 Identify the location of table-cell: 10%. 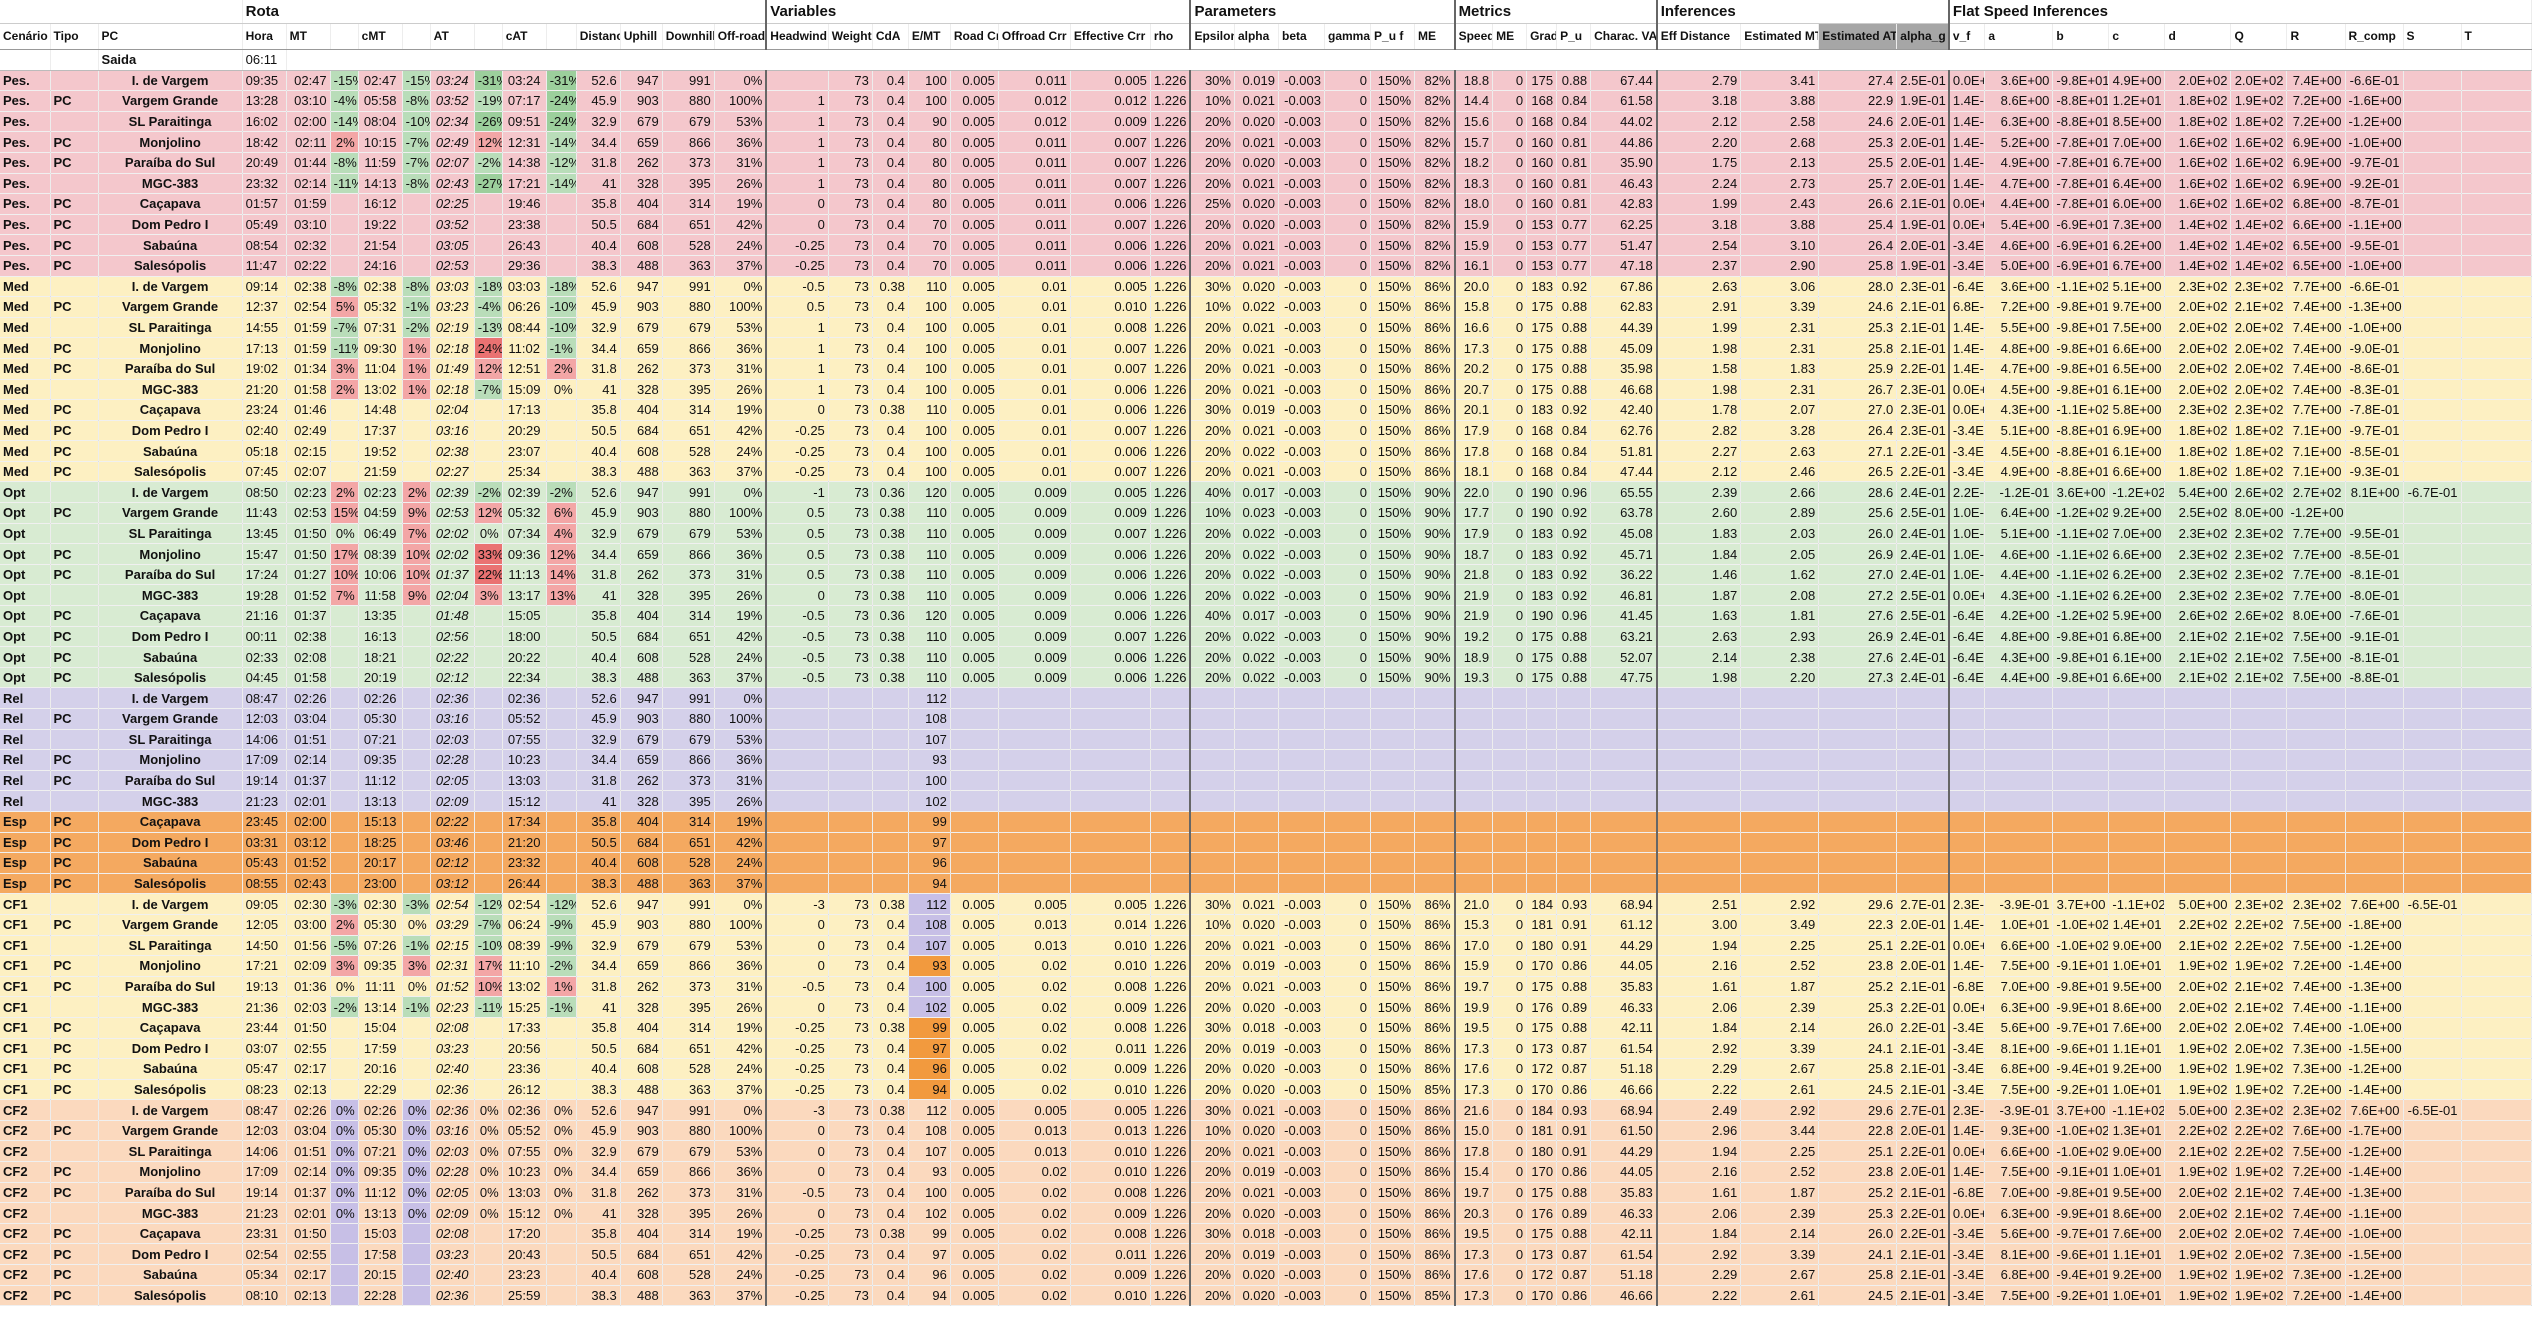
(1212, 513).